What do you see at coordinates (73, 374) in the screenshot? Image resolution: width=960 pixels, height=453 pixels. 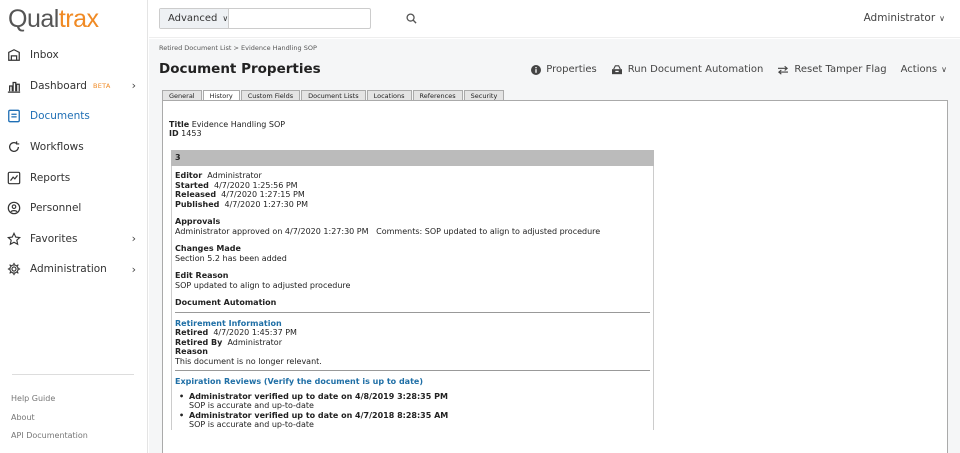 I see `sidebar-divider` at bounding box center [73, 374].